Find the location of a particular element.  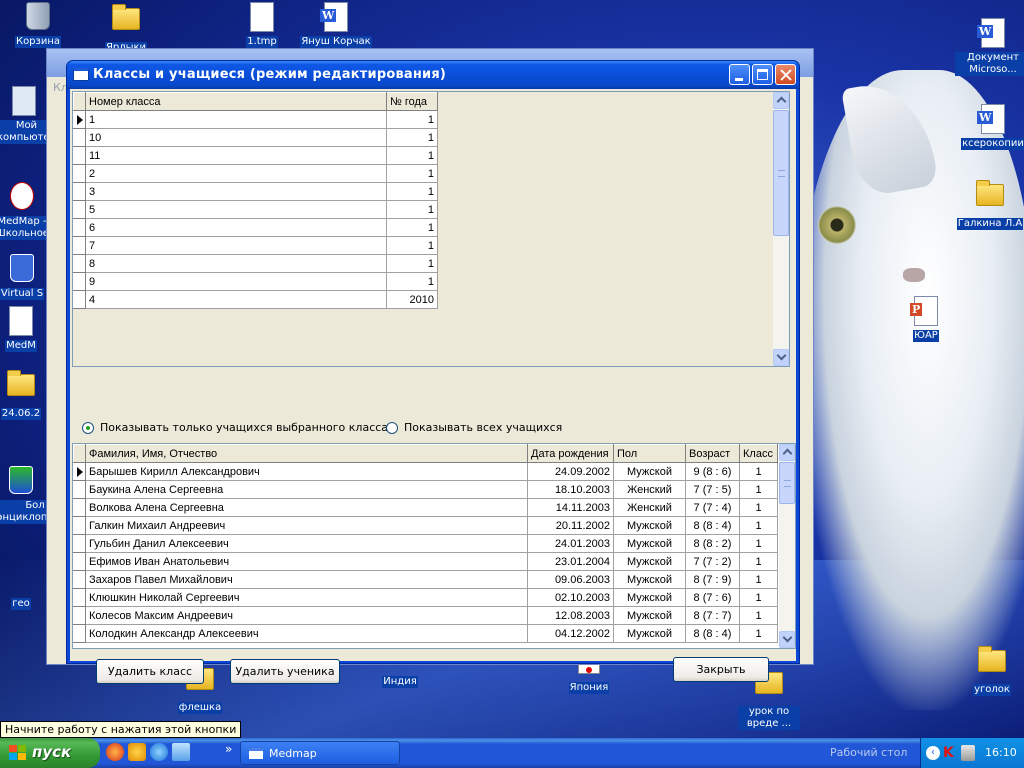

cell-birth-date: 12.08.2003 is located at coordinates (570, 615).